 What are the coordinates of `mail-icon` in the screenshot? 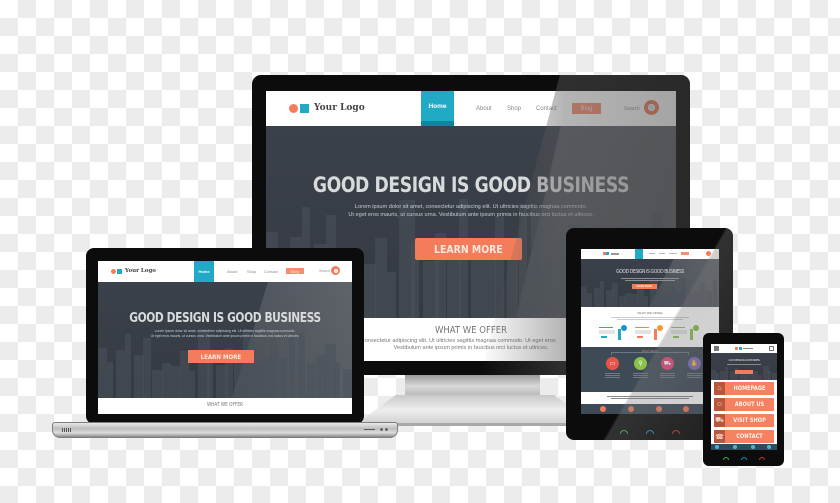 It's located at (735, 447).